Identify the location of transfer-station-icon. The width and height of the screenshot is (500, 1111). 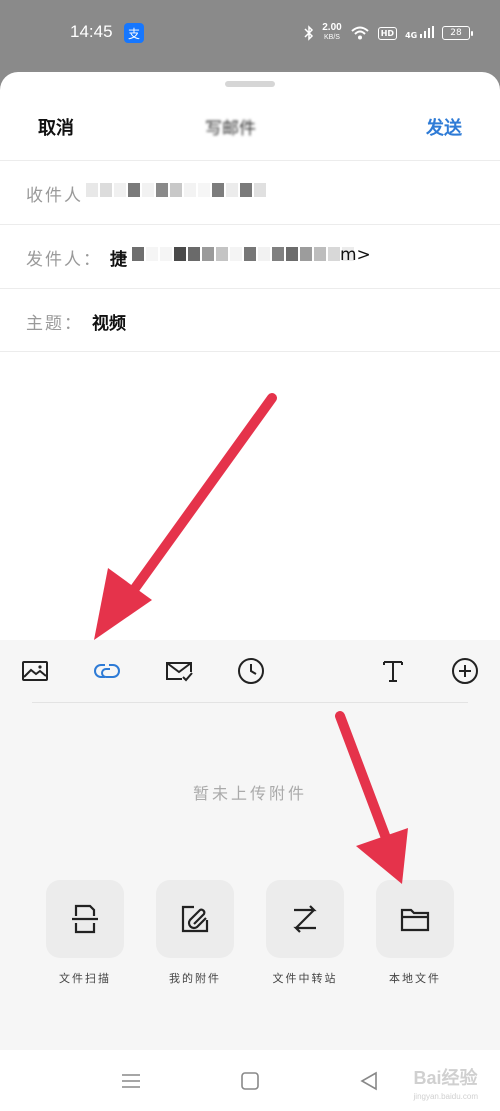
(305, 919).